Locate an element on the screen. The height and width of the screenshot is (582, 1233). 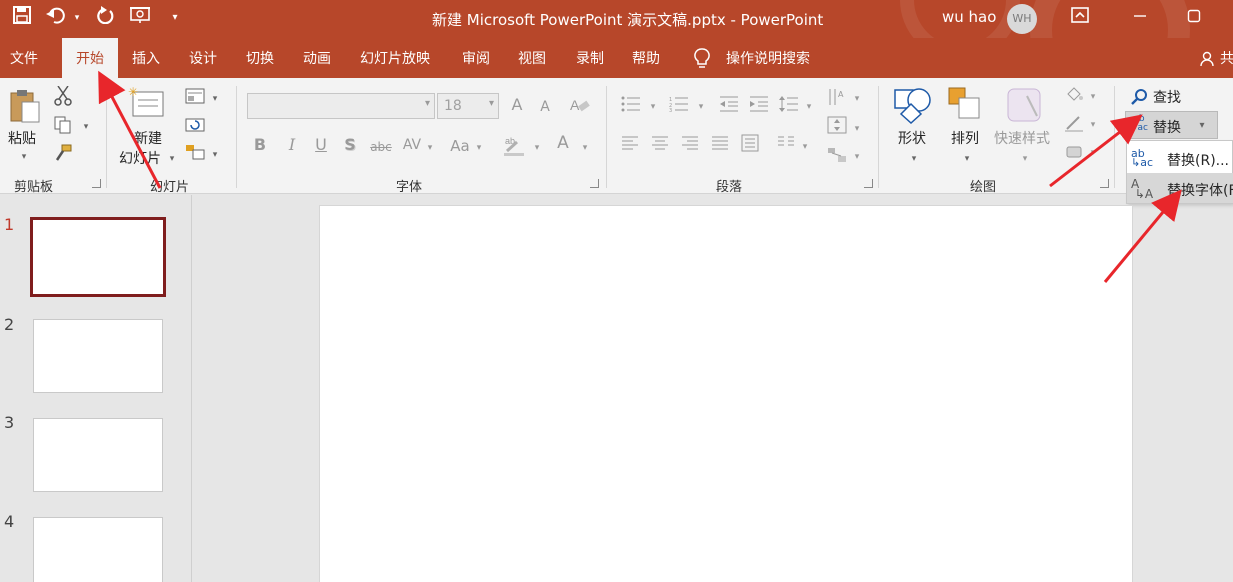
font-name-combo: ▾ is located at coordinates (341, 106).